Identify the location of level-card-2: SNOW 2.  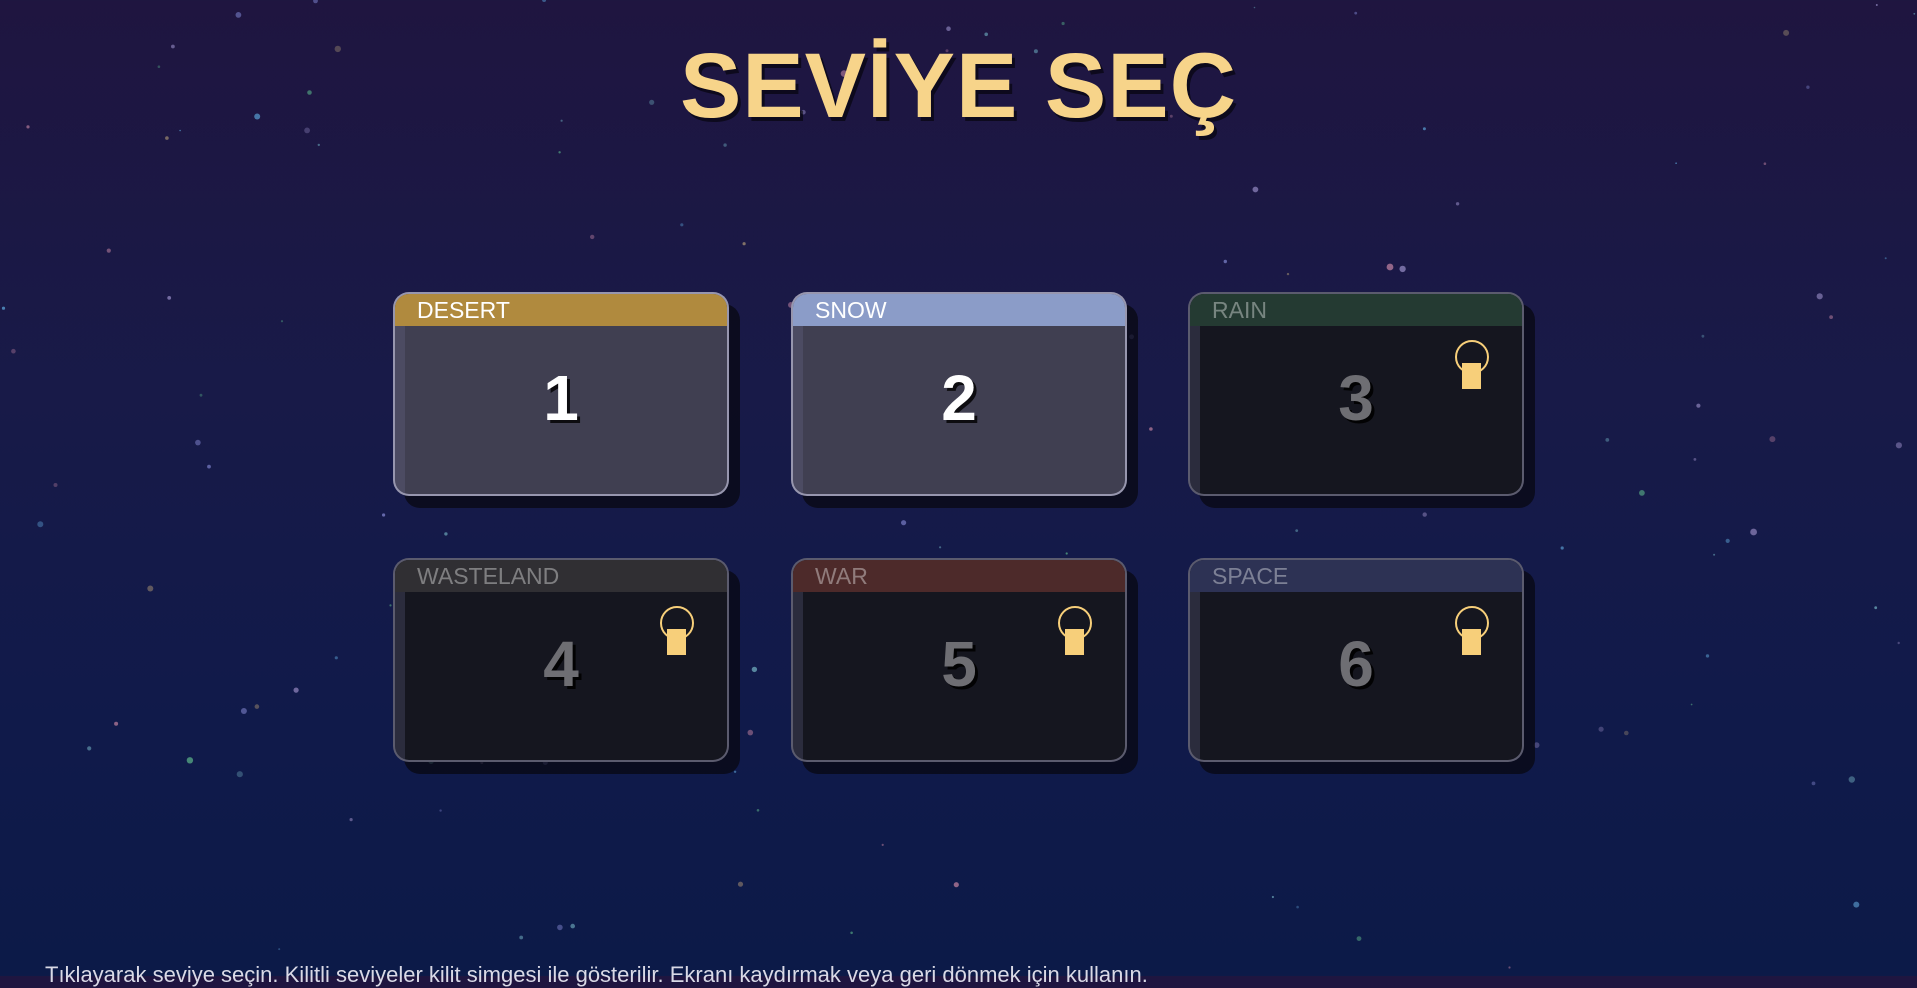
(959, 394).